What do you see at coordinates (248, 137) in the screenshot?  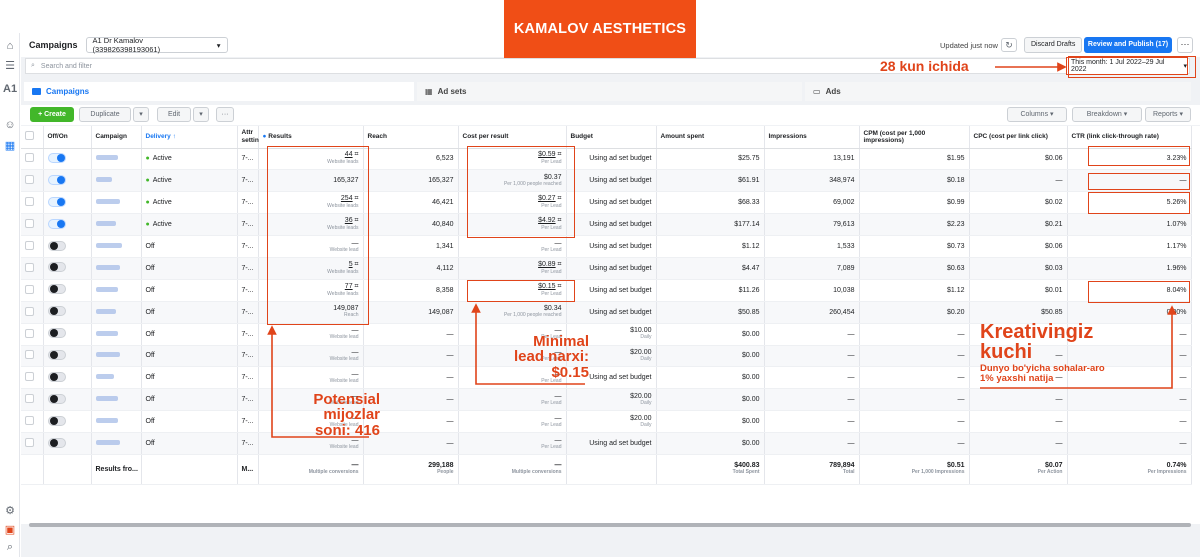 I see `col-attribution: Attr settin` at bounding box center [248, 137].